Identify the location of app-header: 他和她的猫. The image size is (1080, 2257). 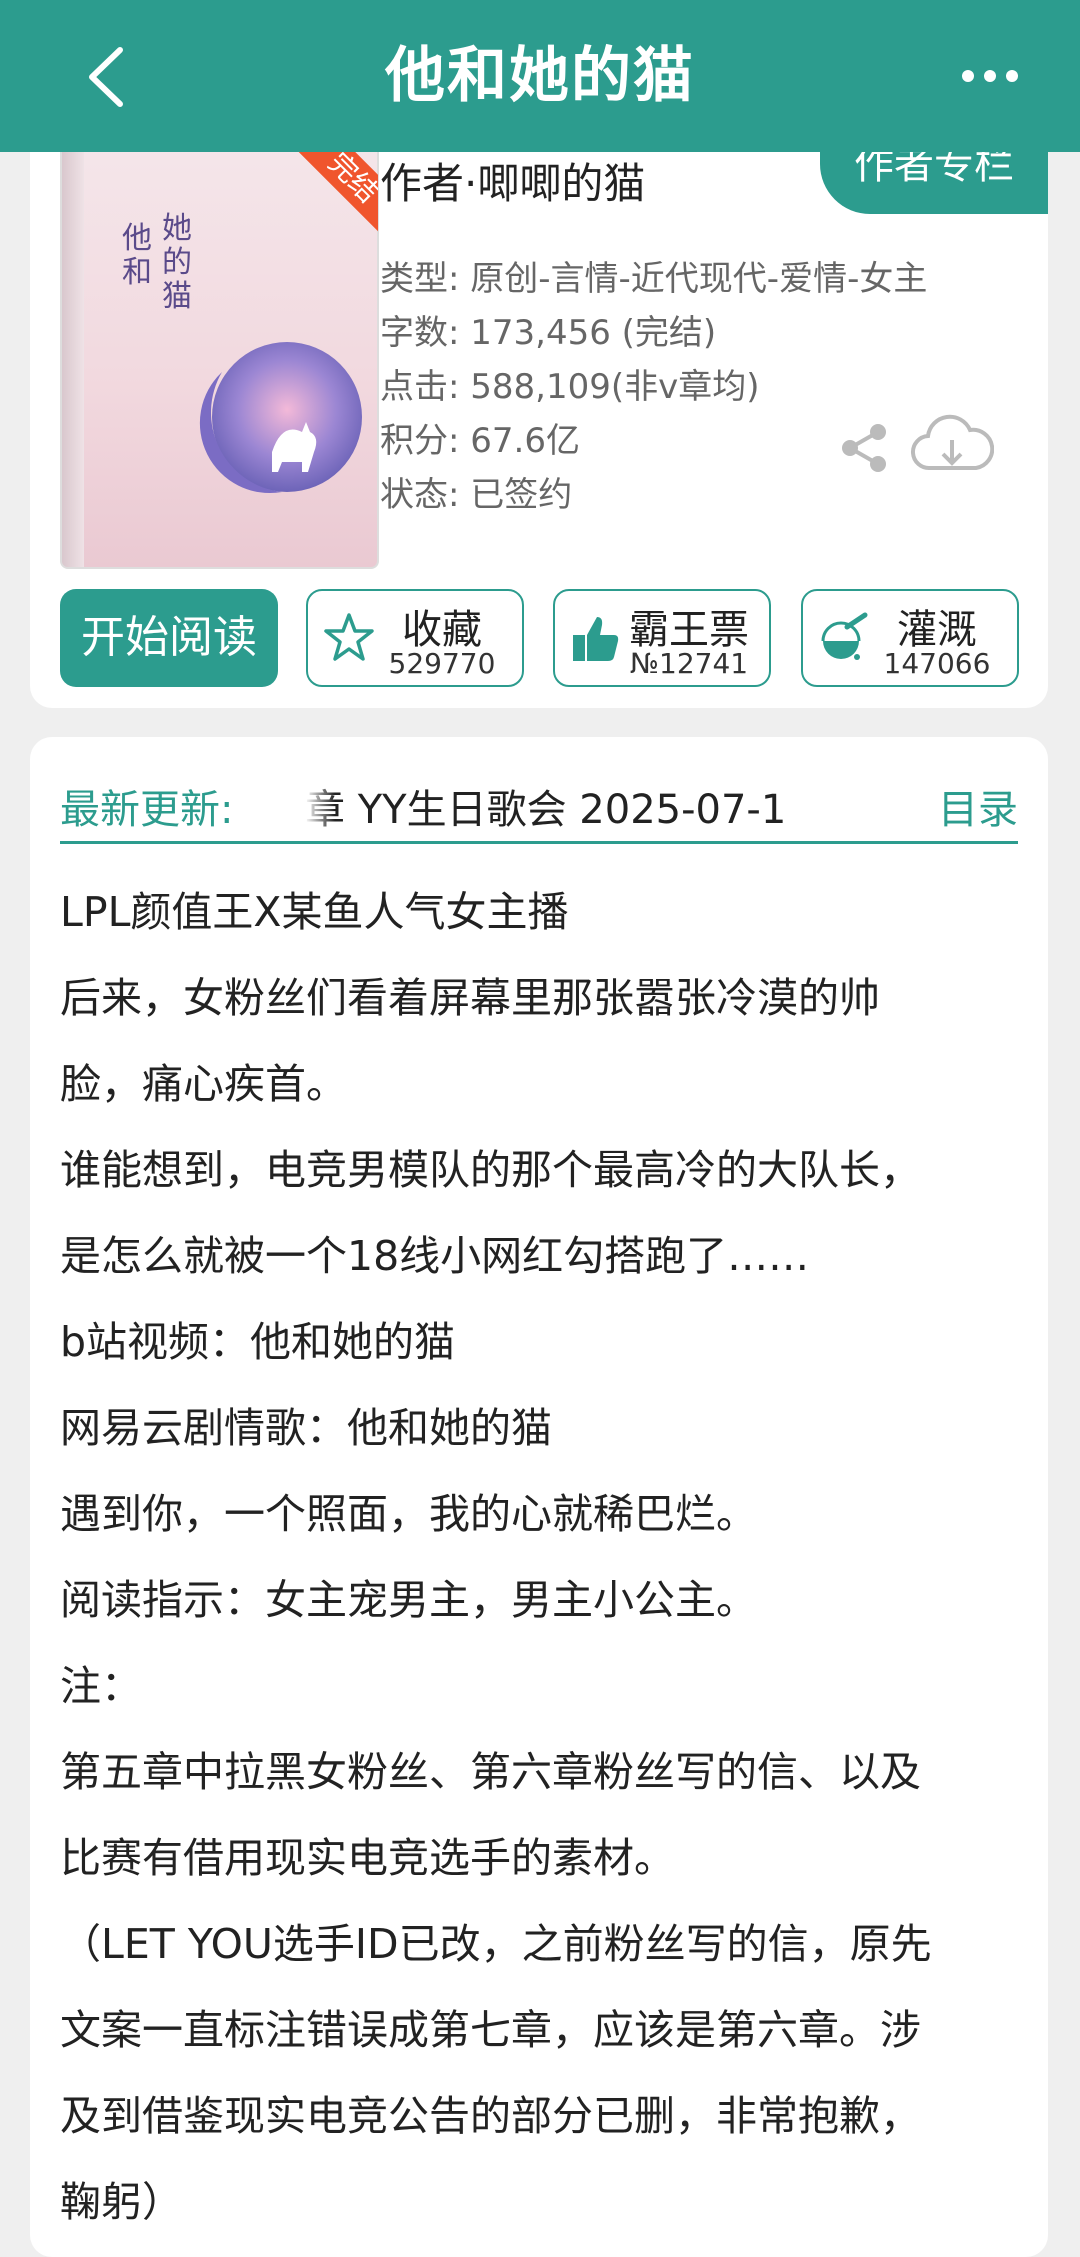
(540, 76).